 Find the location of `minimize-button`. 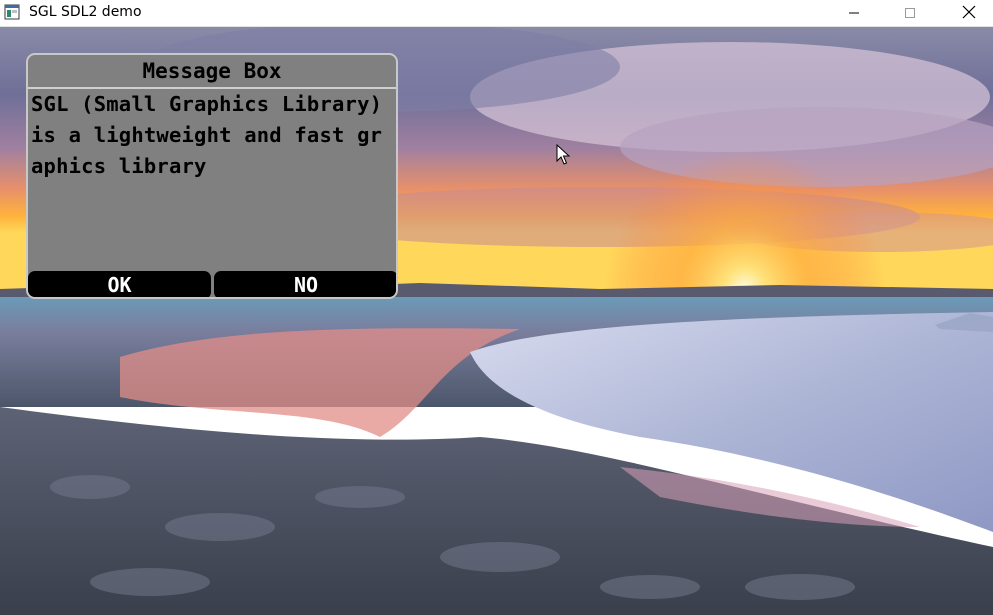

minimize-button is located at coordinates (854, 13).